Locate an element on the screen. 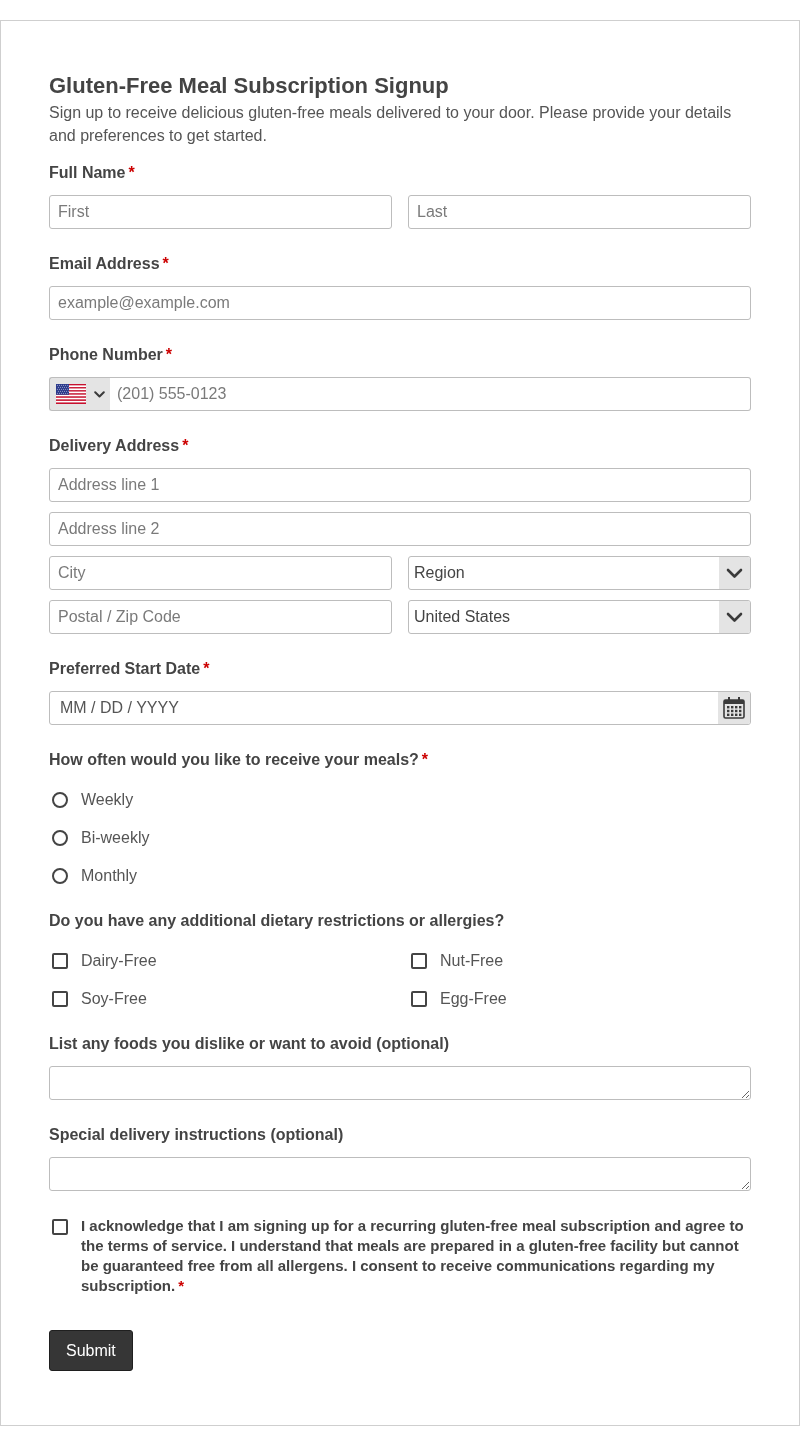  field-label: Full Name is located at coordinates (87, 173).